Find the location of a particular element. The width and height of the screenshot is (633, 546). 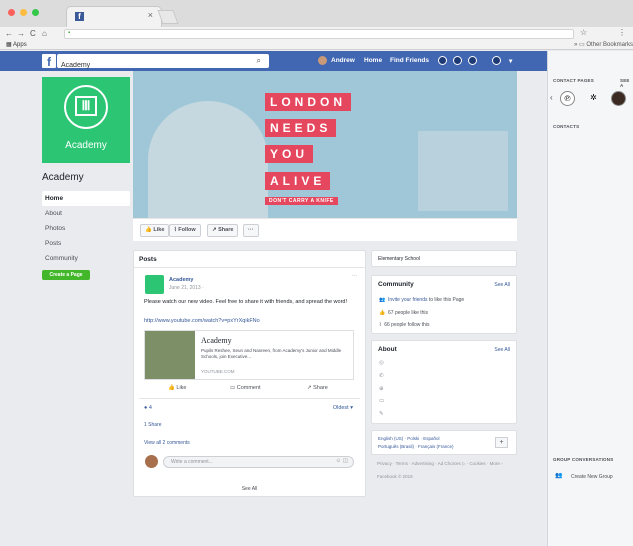

prev-pages-icon: ‹ is located at coordinates (551, 97).